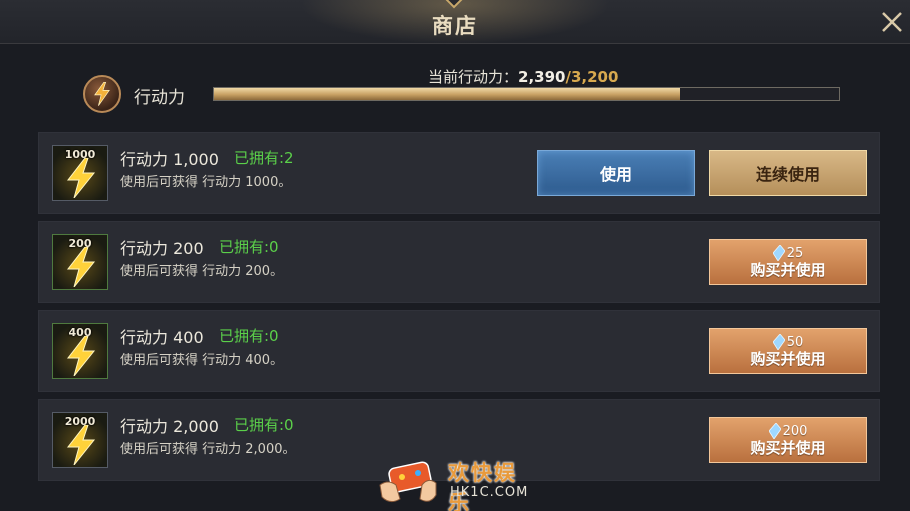 Image resolution: width=910 pixels, height=511 pixels. I want to click on page-title: 商店, so click(455, 25).